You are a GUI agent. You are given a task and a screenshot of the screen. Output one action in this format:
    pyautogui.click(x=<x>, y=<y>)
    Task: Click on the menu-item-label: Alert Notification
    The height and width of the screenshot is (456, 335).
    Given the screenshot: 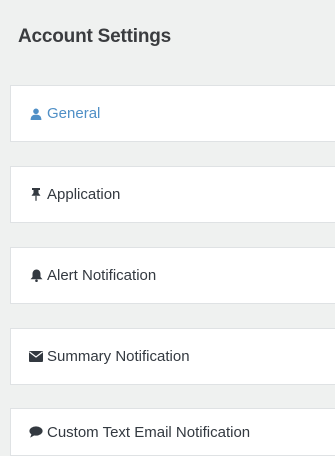 What is the action you would take?
    pyautogui.click(x=102, y=275)
    